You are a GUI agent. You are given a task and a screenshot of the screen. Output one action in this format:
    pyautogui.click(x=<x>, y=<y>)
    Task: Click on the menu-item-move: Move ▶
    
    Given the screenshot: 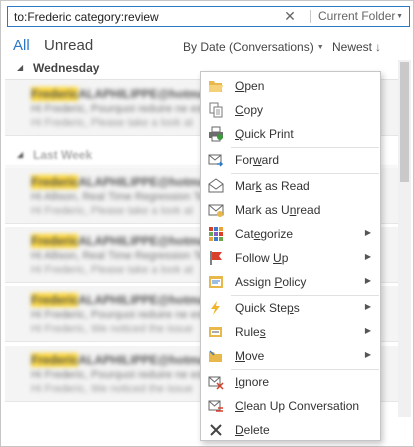 What is the action you would take?
    pyautogui.click(x=290, y=356)
    